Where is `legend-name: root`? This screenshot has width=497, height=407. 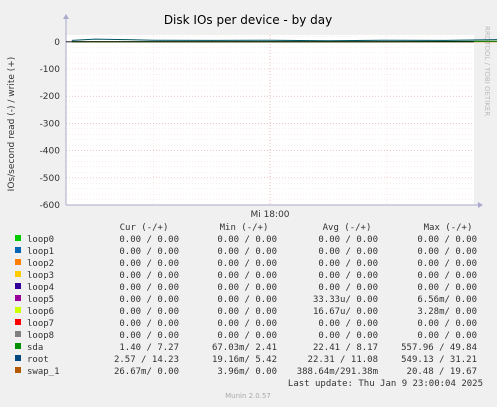 legend-name: root is located at coordinates (38, 360).